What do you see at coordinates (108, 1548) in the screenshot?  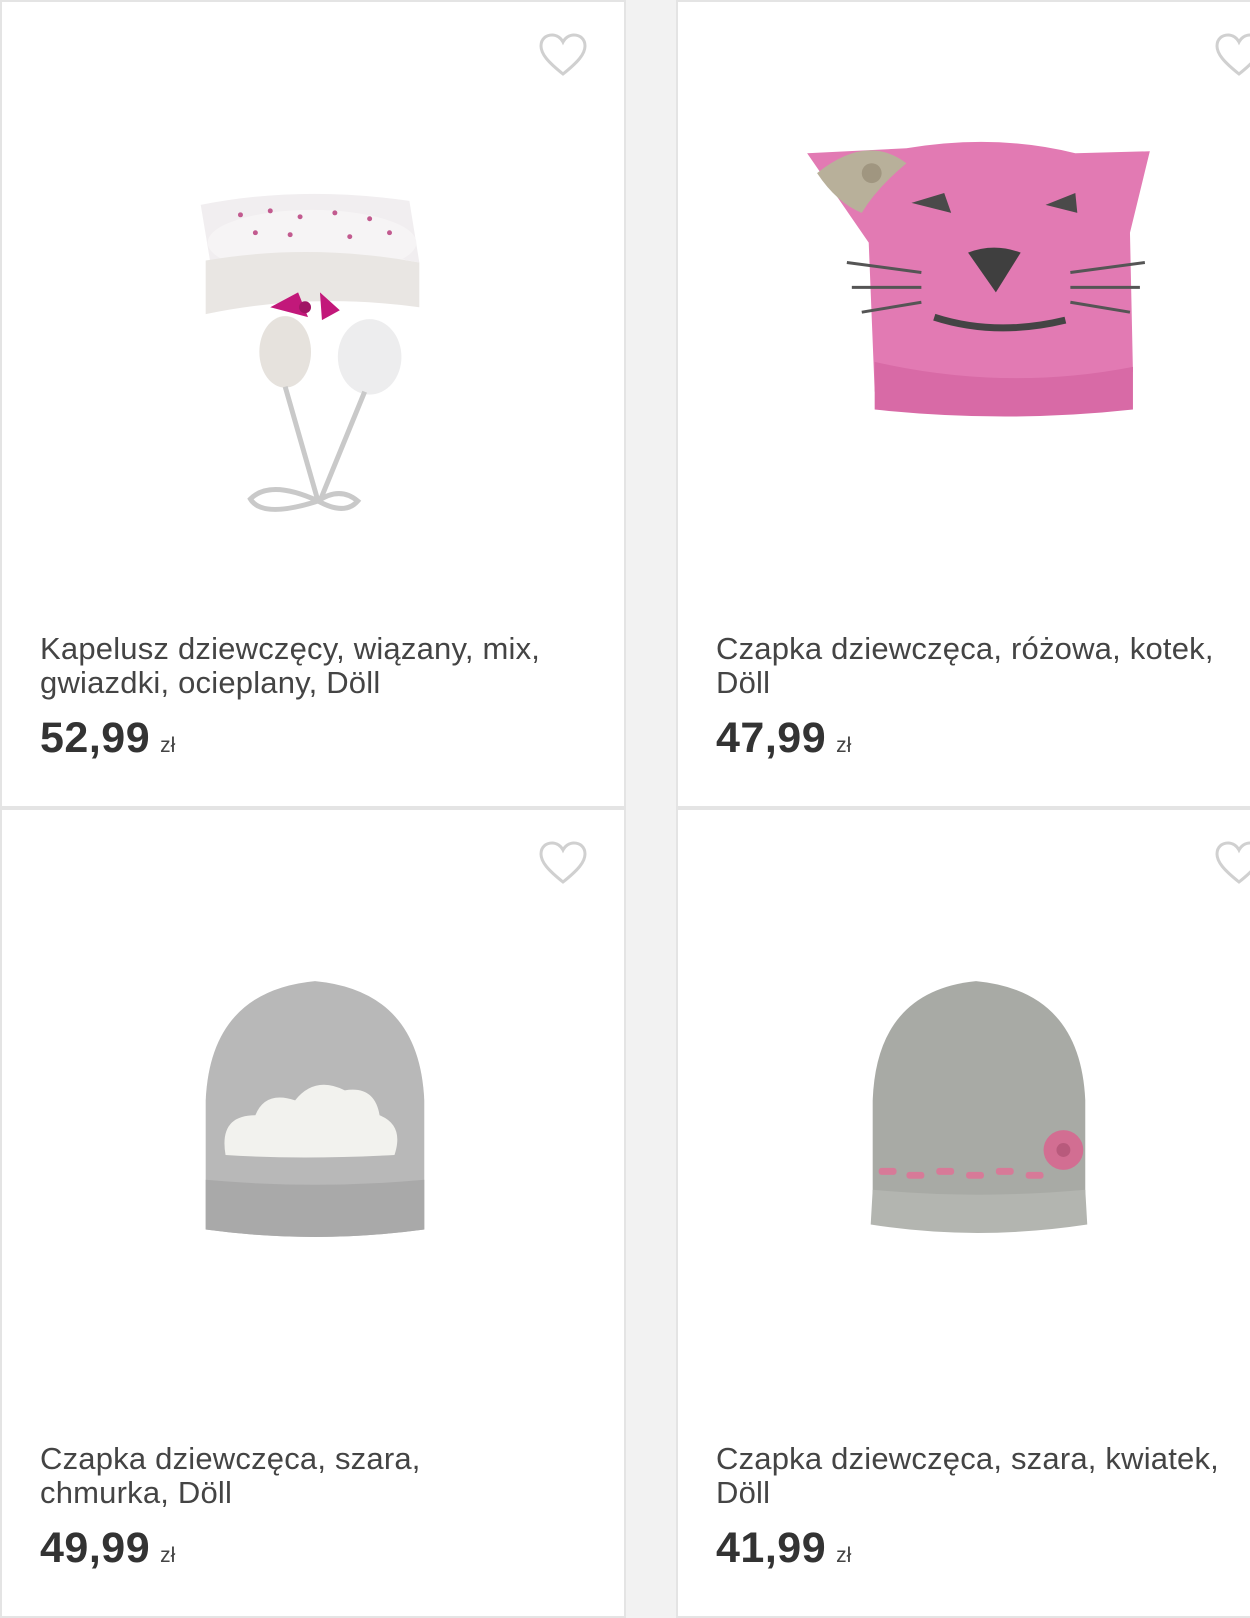 I see `product-price: 49,99 zł` at bounding box center [108, 1548].